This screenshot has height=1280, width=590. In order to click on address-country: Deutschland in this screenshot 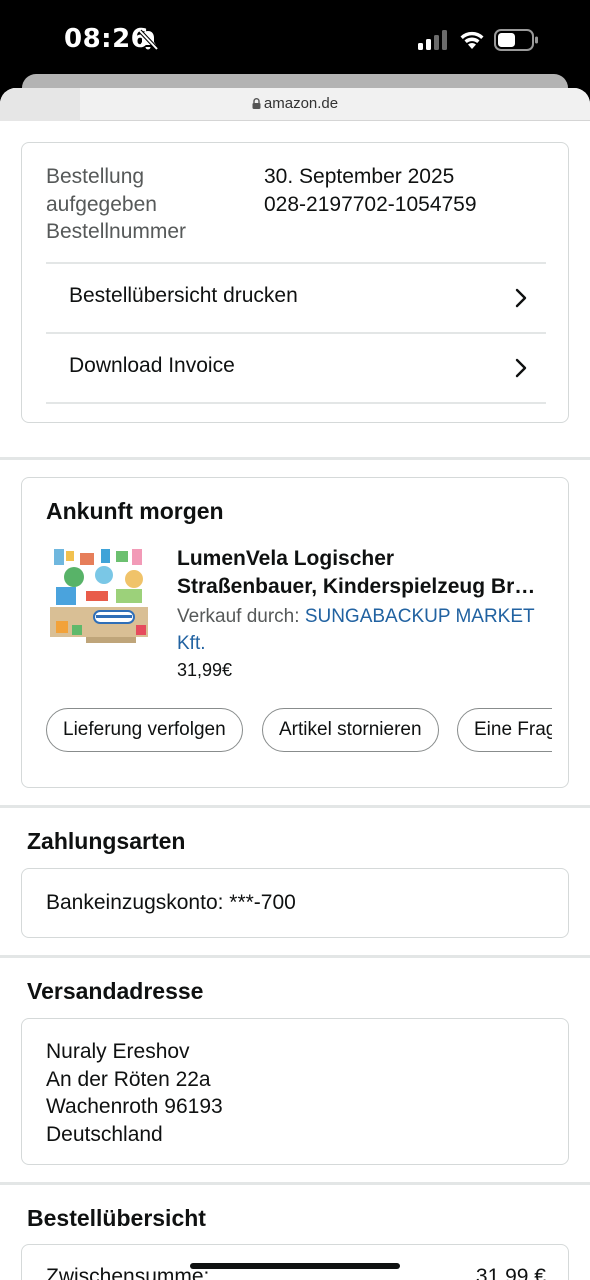, I will do `click(104, 1134)`.